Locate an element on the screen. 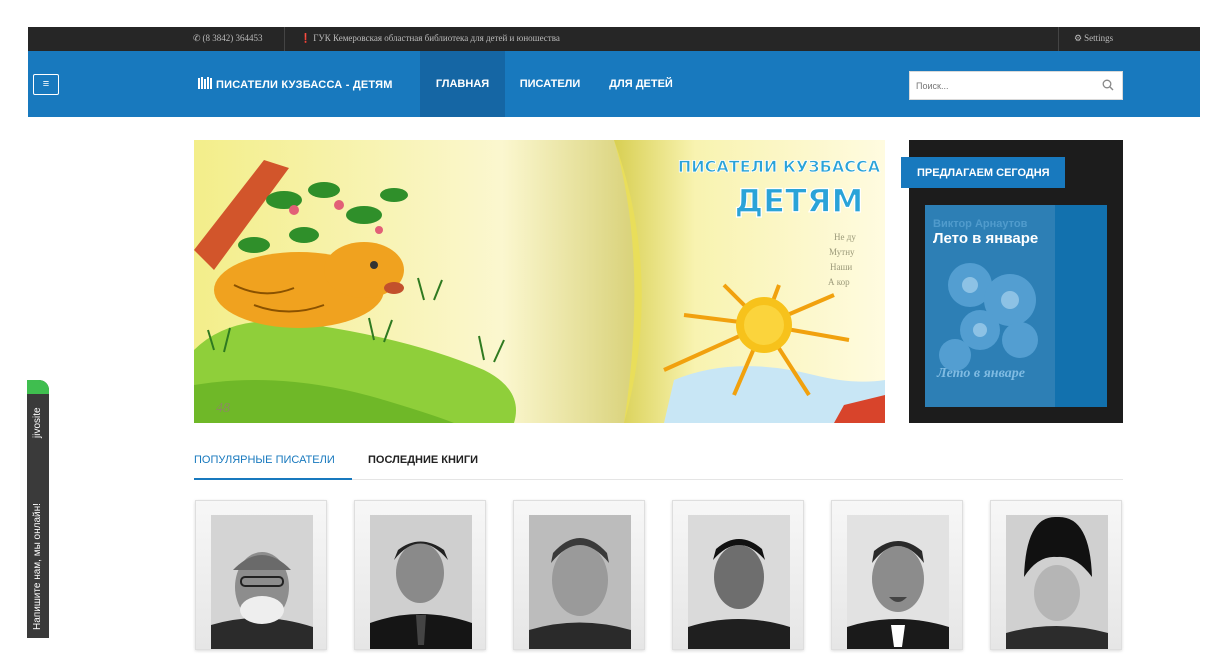  page-number: 48 is located at coordinates (223, 408).